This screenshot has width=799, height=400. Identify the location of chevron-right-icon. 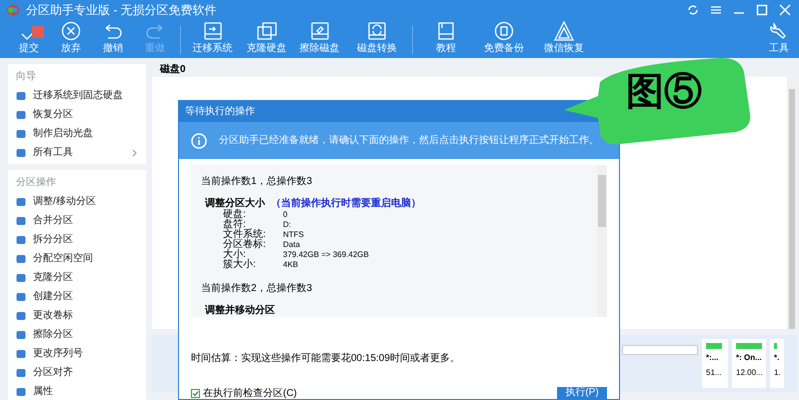
(135, 152).